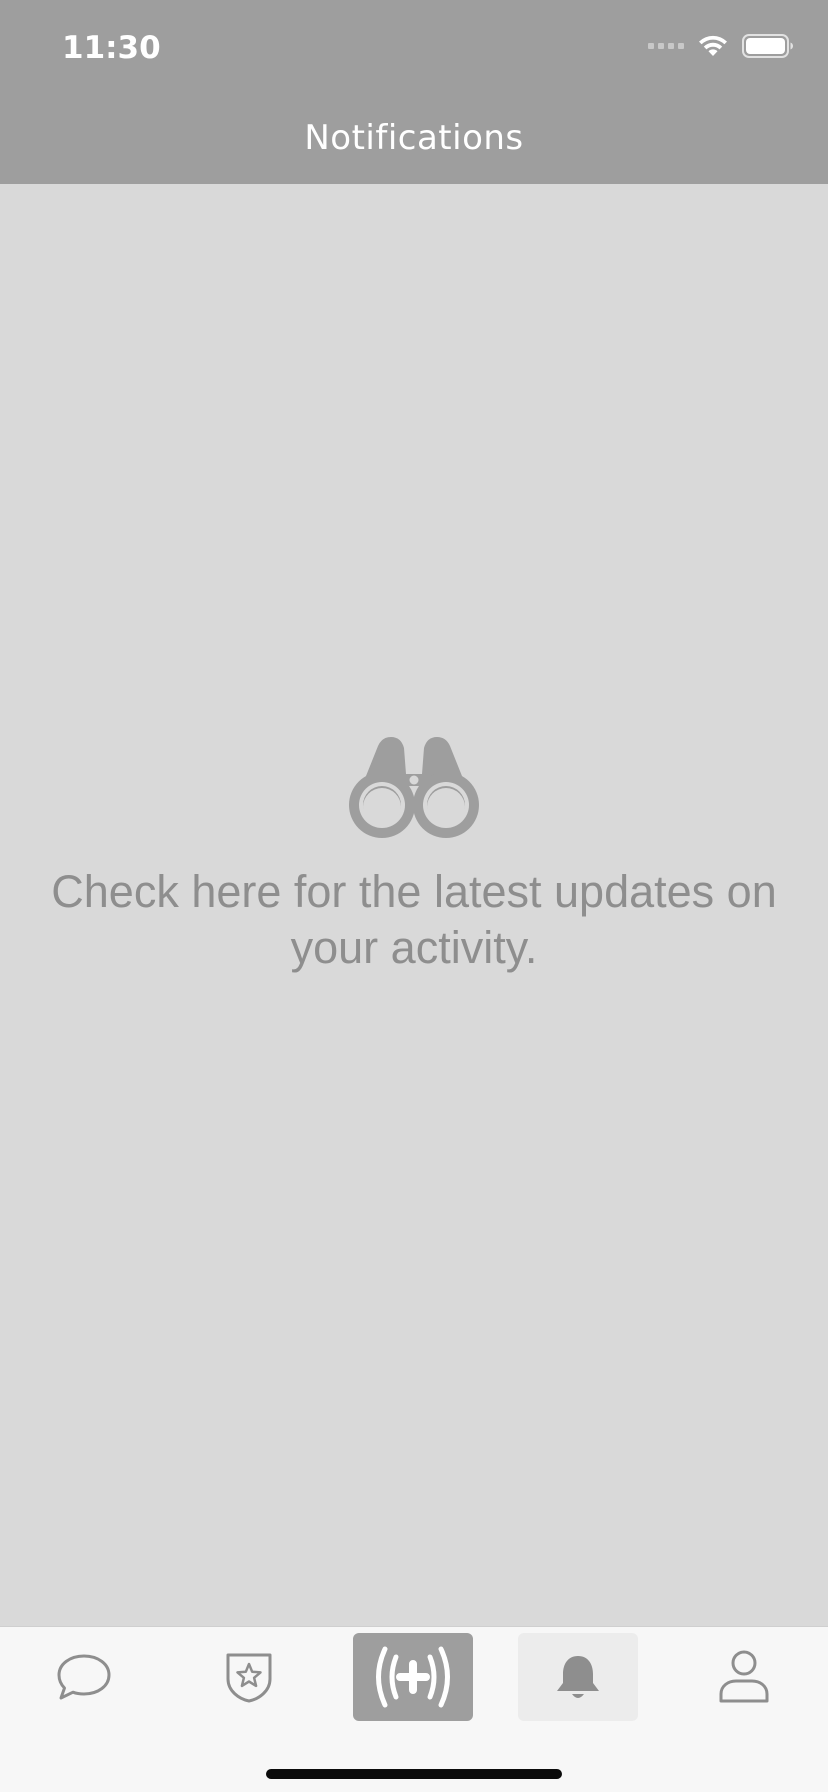  Describe the element at coordinates (111, 48) in the screenshot. I see `status-time: 11:30` at that location.